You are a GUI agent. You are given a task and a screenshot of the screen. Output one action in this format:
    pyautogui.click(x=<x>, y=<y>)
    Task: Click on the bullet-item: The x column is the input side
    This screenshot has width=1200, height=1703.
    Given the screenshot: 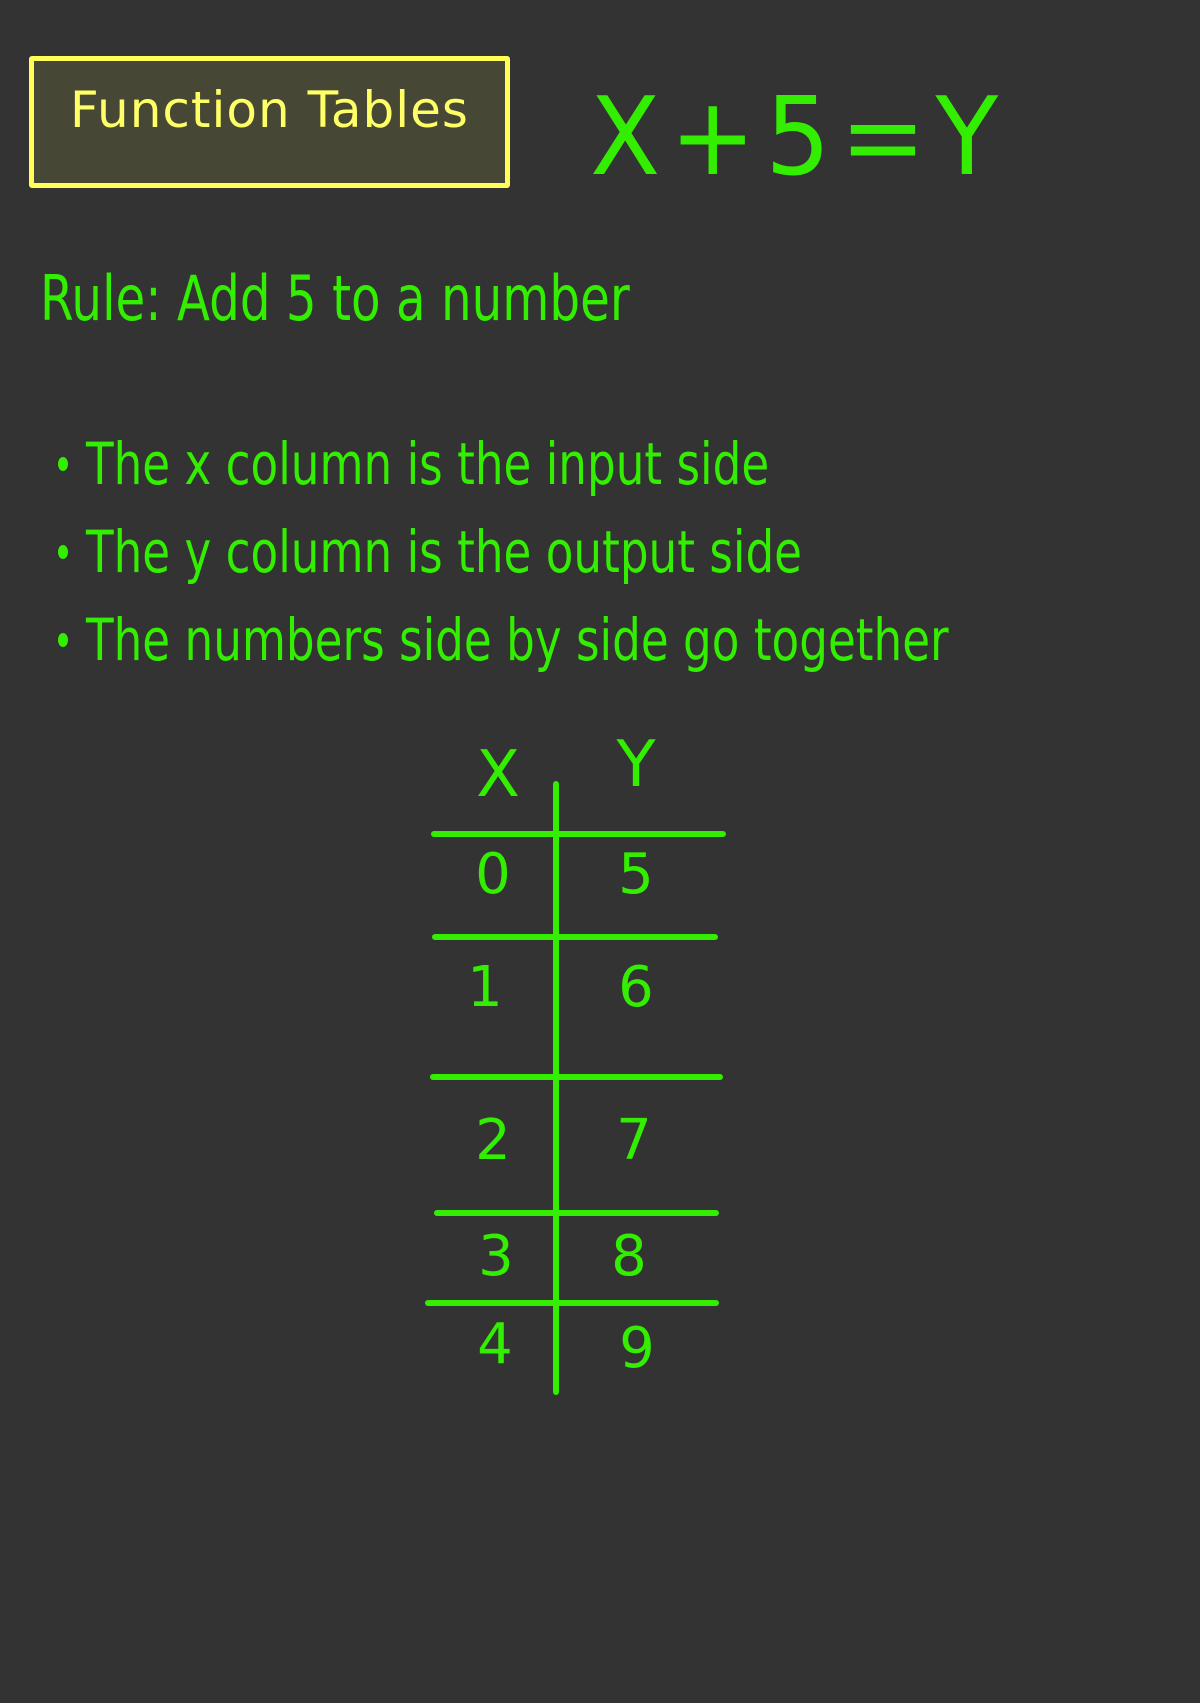 What is the action you would take?
    pyautogui.click(x=625, y=464)
    